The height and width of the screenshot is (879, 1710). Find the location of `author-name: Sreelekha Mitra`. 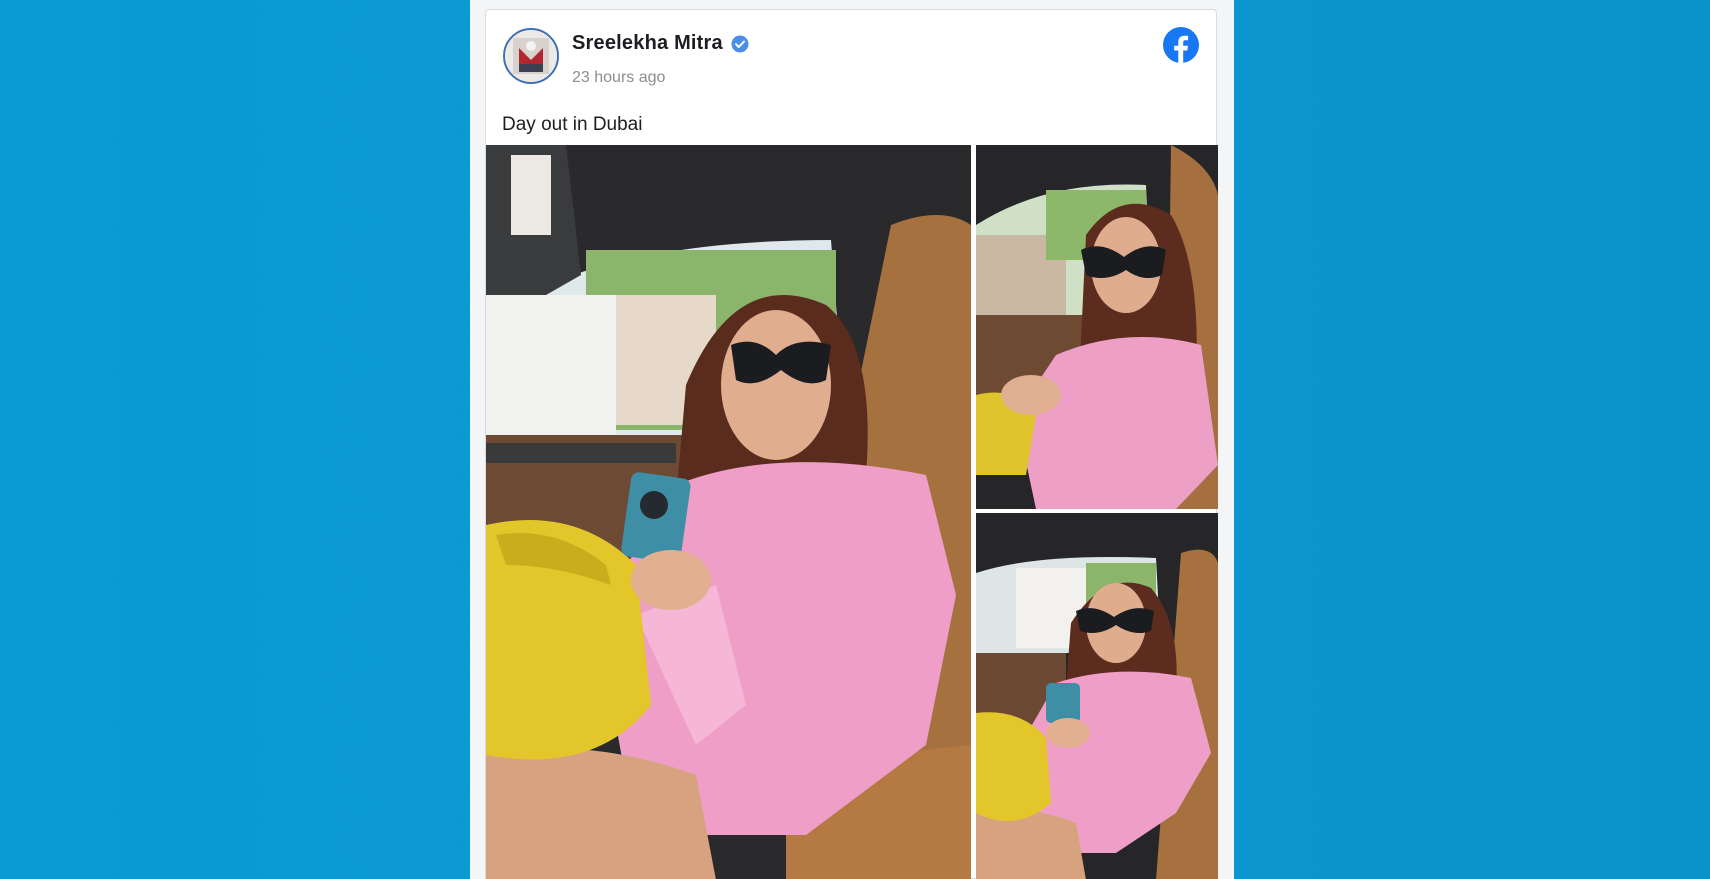

author-name: Sreelekha Mitra is located at coordinates (647, 43).